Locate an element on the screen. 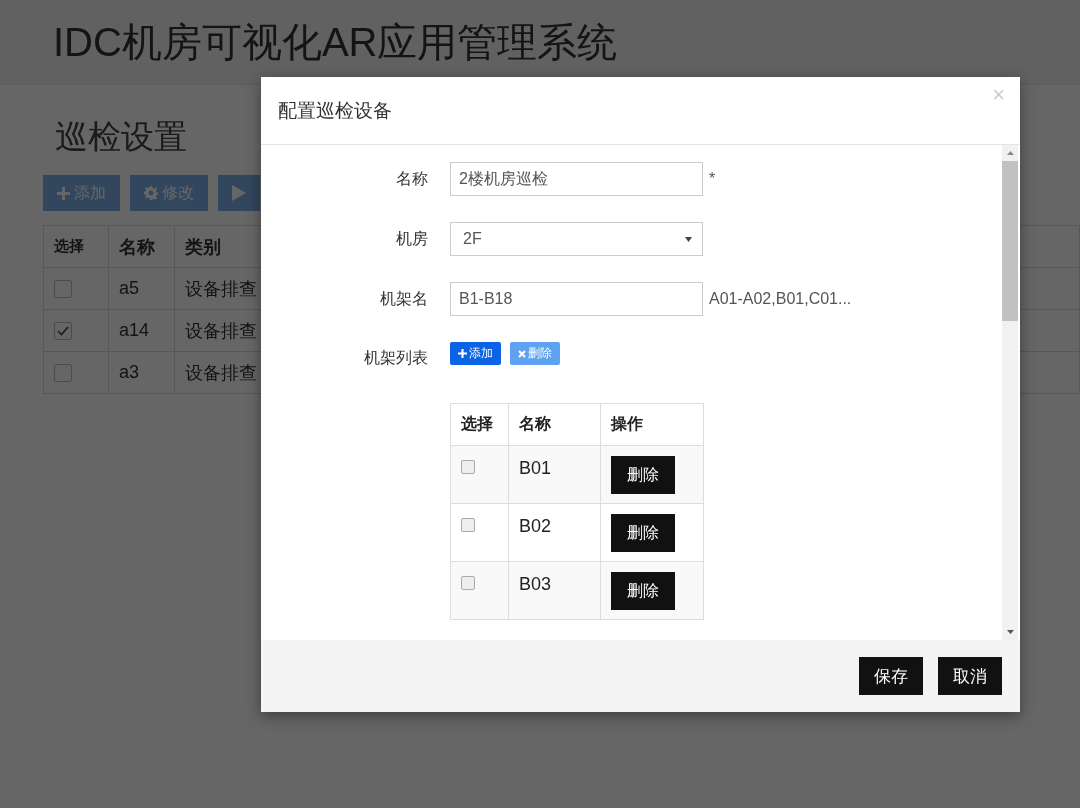  scrollbar is located at coordinates (1010, 392).